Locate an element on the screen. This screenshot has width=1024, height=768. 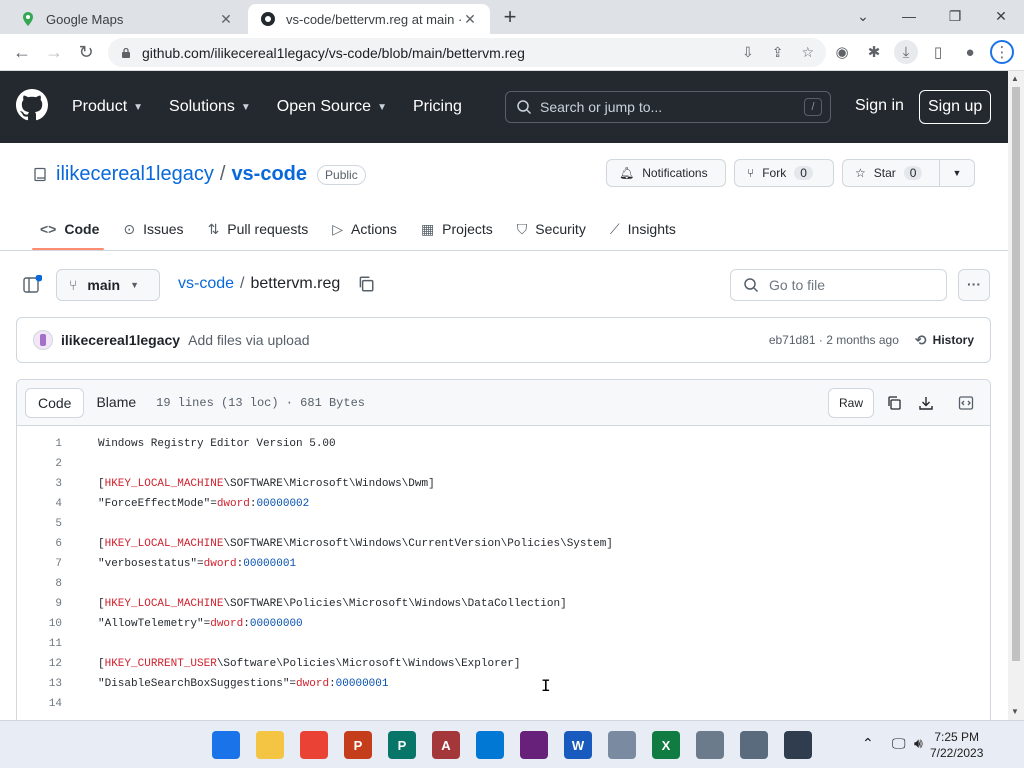
browser-tab-github: vs-code/bettervm.reg at main · il… ✕ is located at coordinates (369, 19).